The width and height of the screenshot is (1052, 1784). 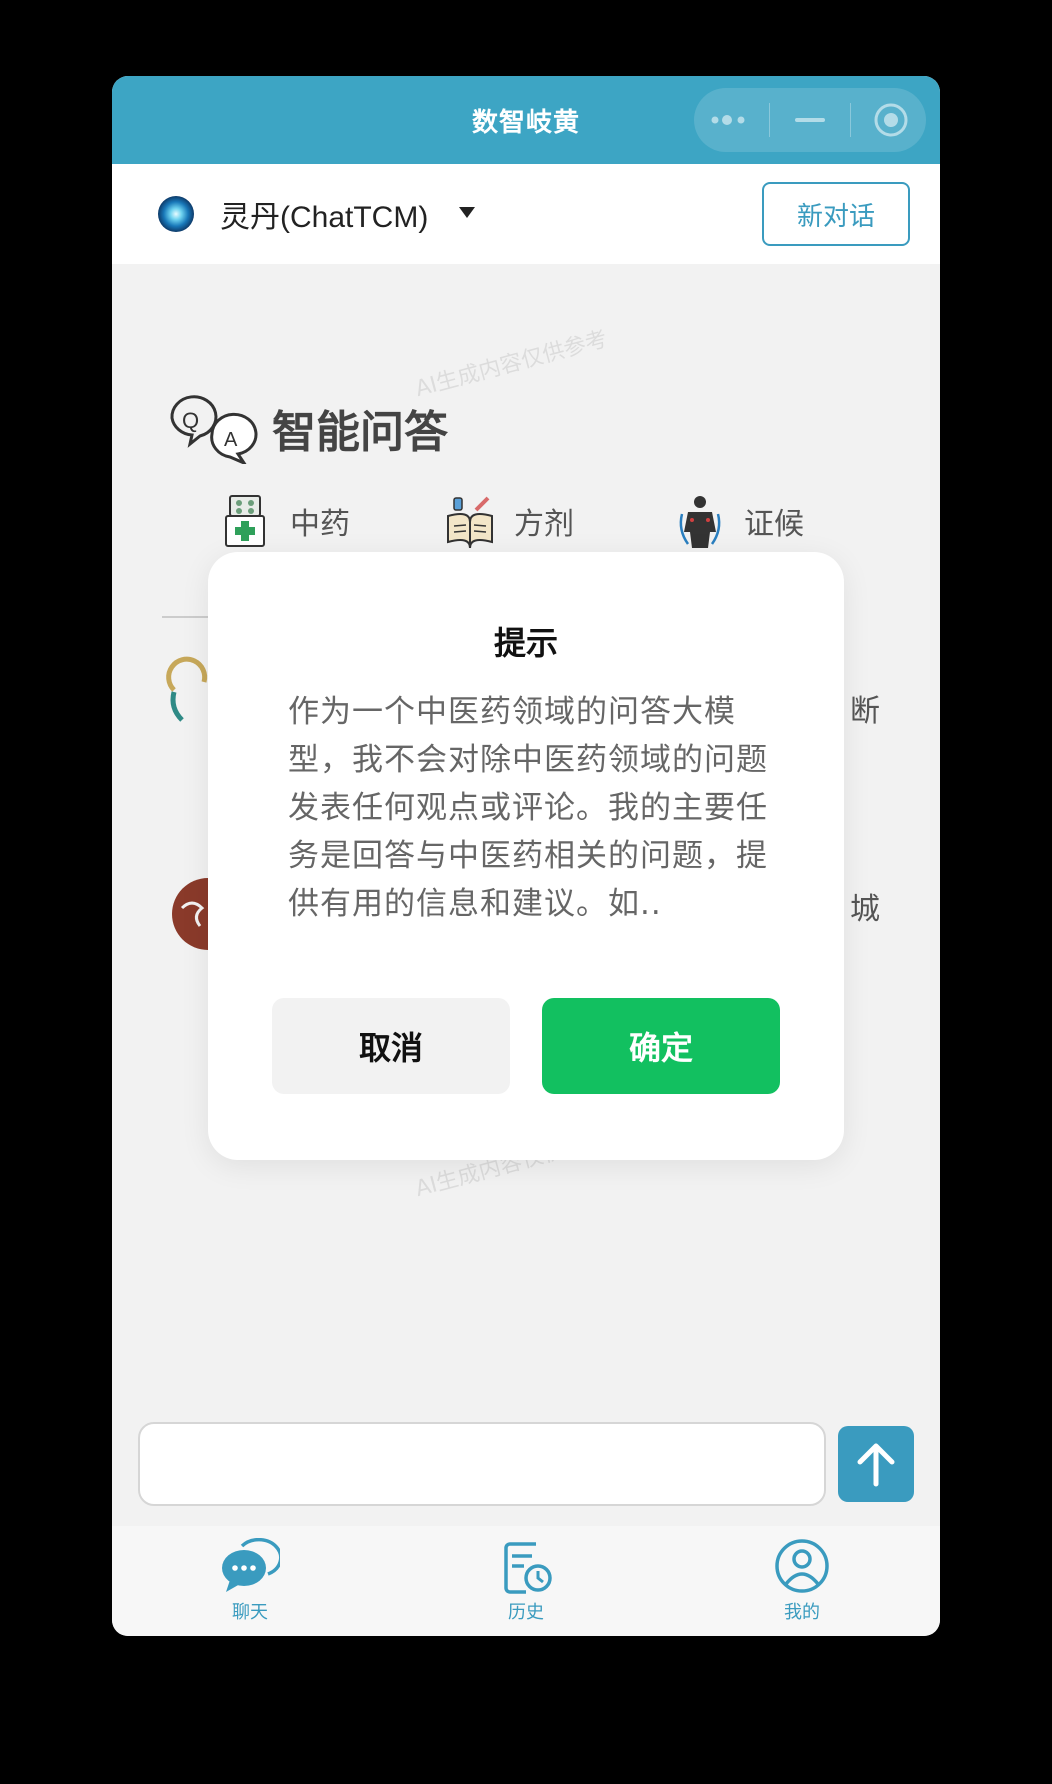 I want to click on input-row, so click(x=526, y=1470).